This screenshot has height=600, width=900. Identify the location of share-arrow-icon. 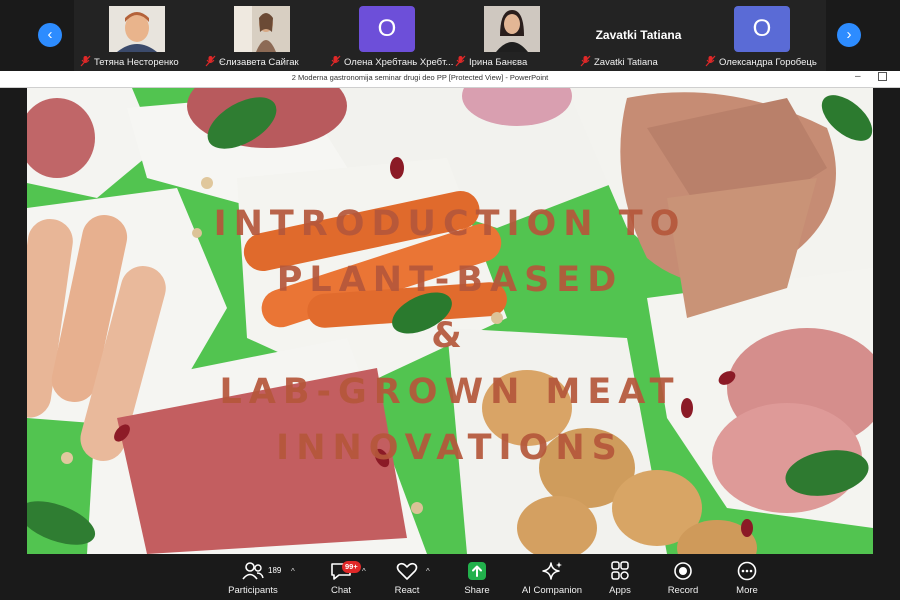
(477, 571).